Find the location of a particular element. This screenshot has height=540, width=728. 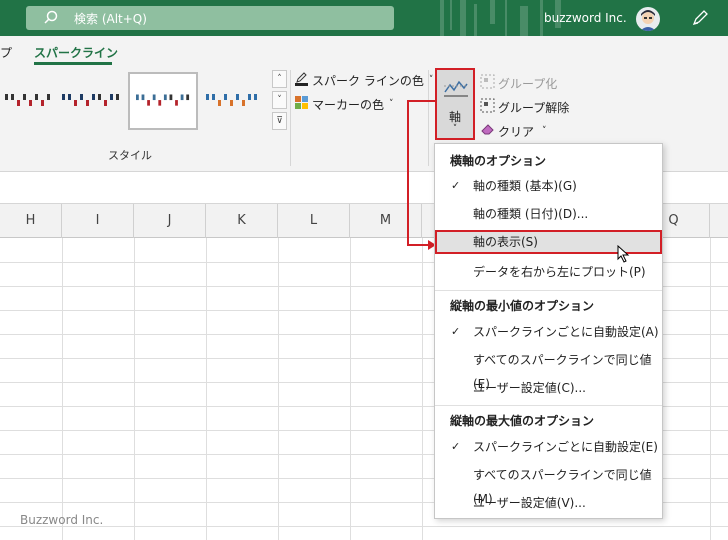

style-swatch-selected is located at coordinates (163, 101).